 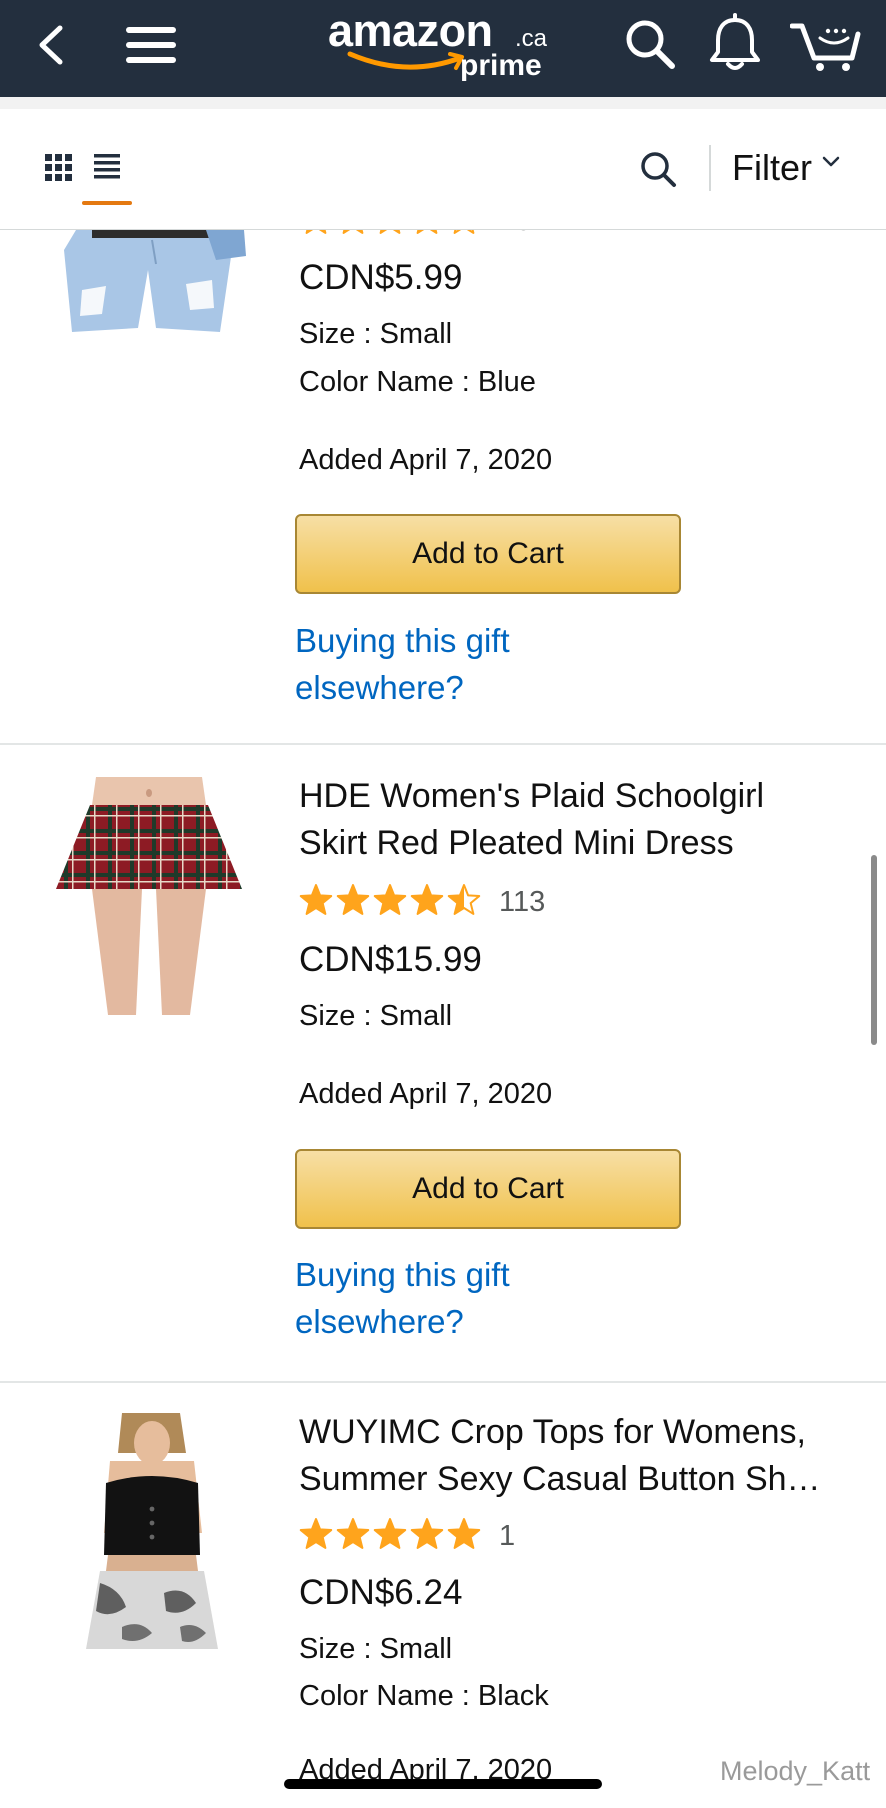 What do you see at coordinates (443, 1784) in the screenshot?
I see `home-indicator` at bounding box center [443, 1784].